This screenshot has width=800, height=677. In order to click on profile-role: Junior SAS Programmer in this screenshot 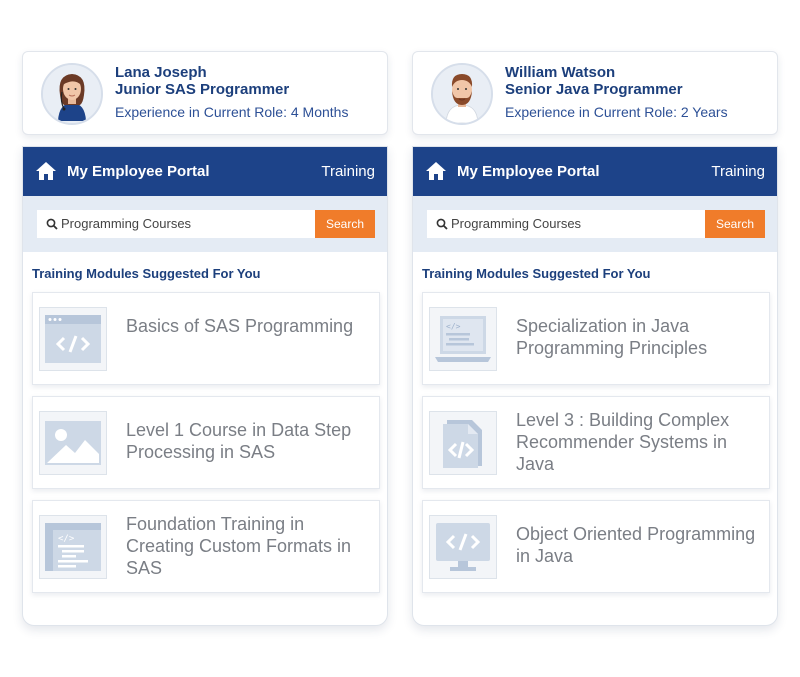, I will do `click(202, 89)`.